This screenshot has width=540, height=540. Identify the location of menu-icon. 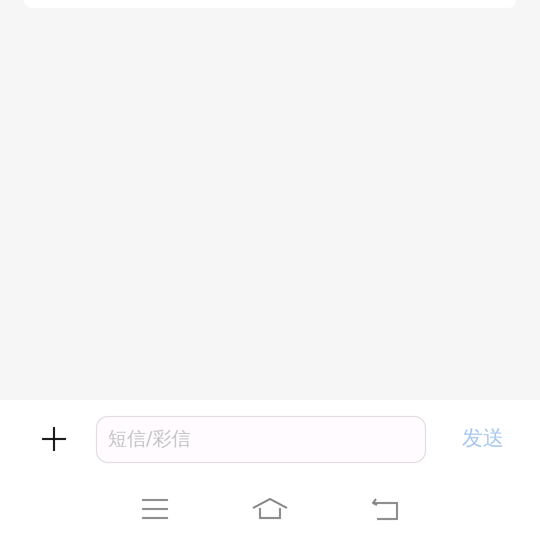
(155, 509).